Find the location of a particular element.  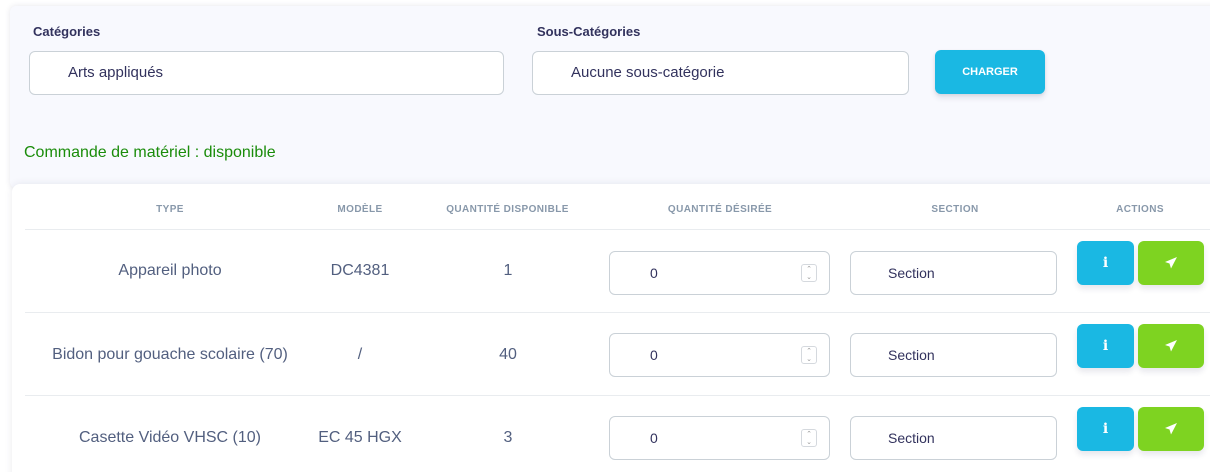

row-1-model: DC4381 is located at coordinates (360, 270).